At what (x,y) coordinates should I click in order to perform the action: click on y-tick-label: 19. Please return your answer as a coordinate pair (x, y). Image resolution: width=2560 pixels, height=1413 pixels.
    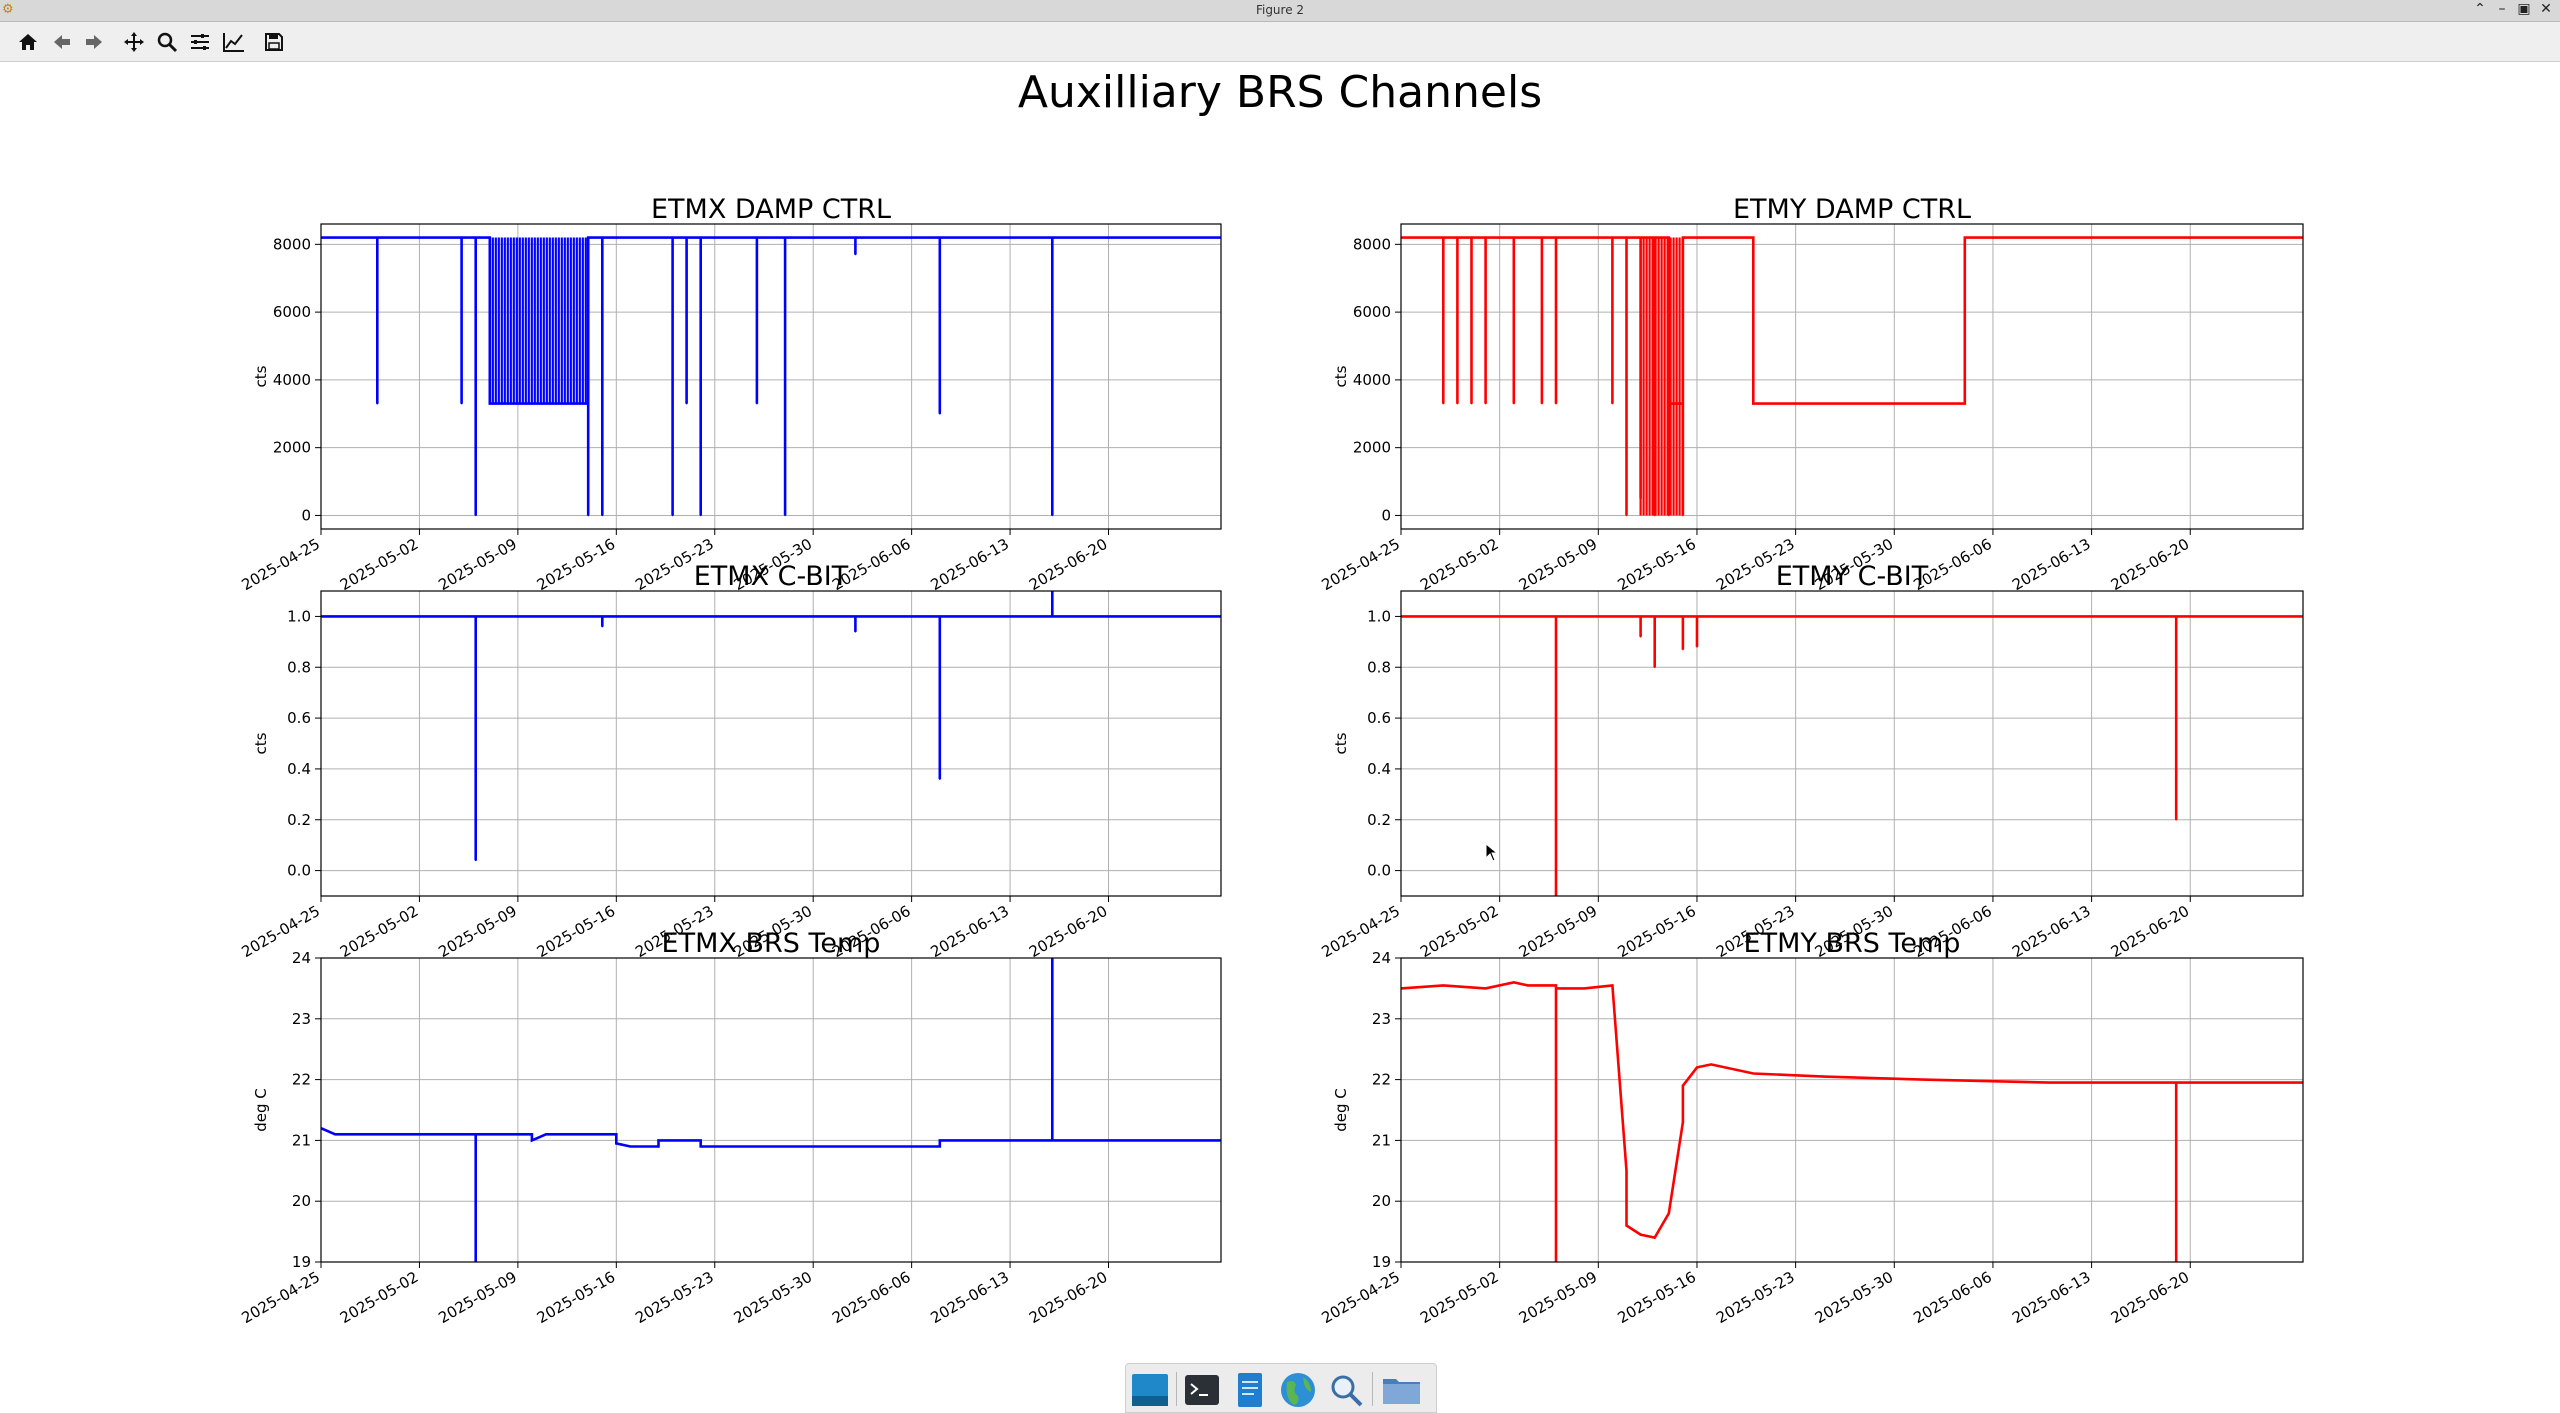
    Looking at the image, I should click on (301, 1262).